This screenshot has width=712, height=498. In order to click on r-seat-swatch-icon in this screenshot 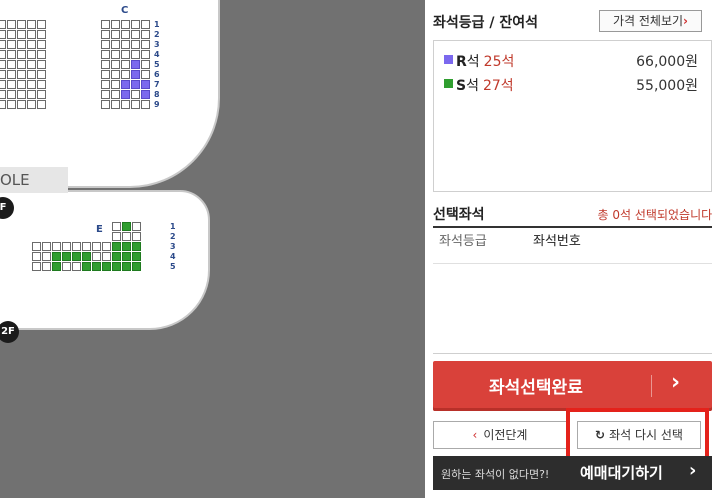, I will do `click(448, 59)`.